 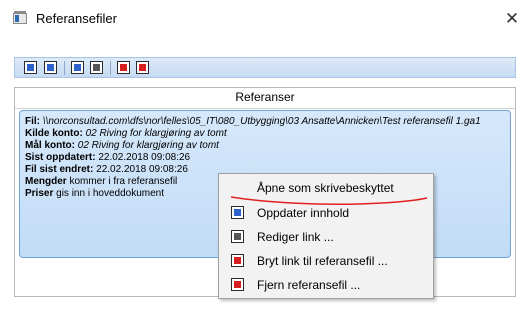 I want to click on source-account-value: 02 Riving for klargjøring av tomt, so click(x=156, y=133).